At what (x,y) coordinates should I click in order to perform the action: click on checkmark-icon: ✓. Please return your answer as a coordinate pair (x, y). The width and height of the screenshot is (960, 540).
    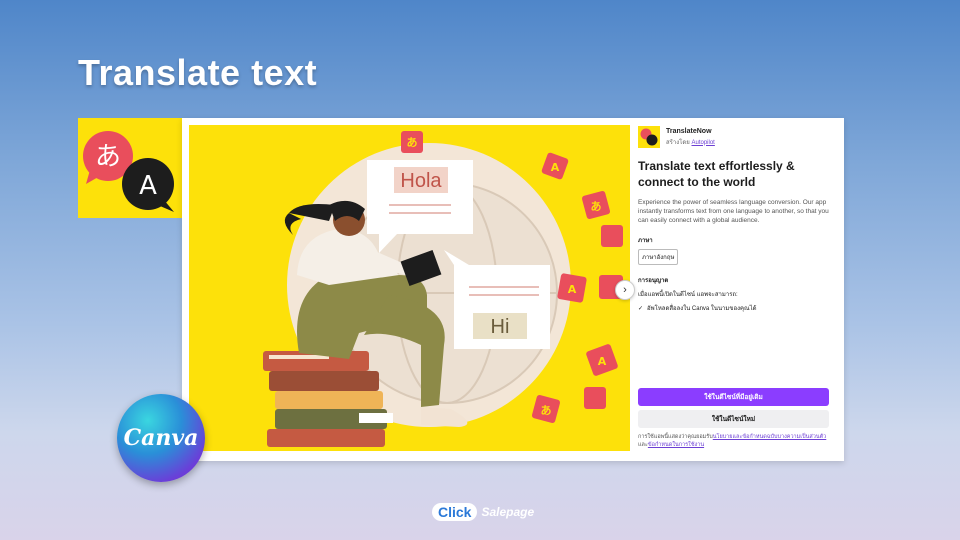
    Looking at the image, I should click on (641, 308).